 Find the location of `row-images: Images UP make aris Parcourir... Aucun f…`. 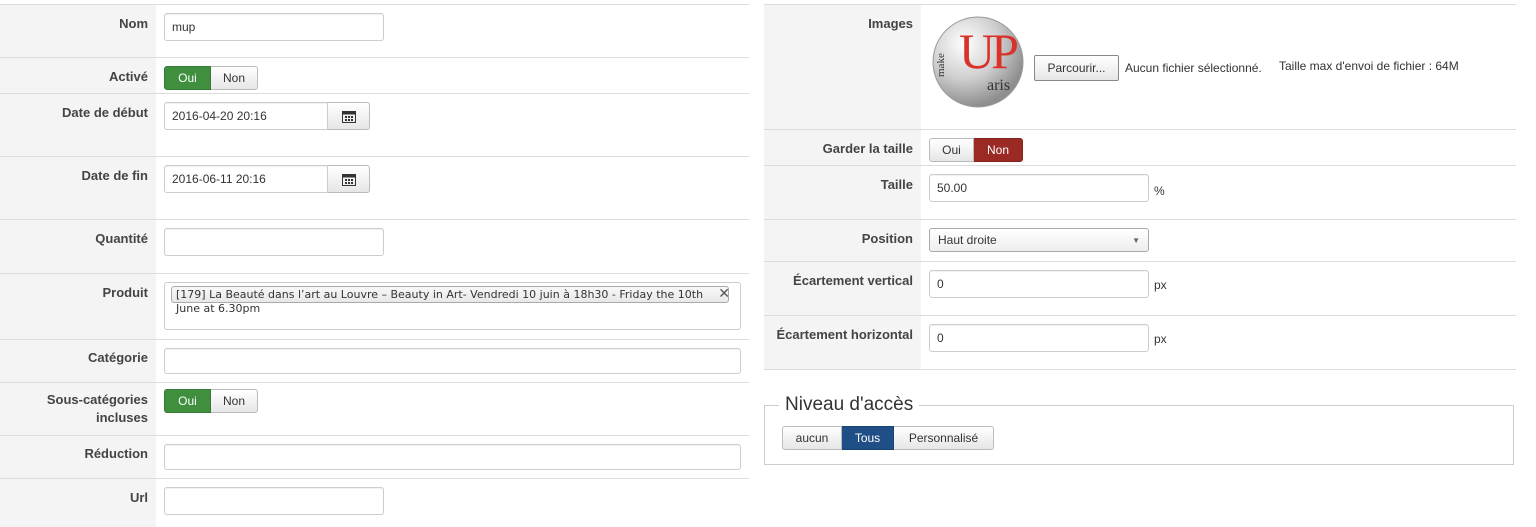

row-images: Images UP make aris Parcourir... Aucun f… is located at coordinates (1140, 67).